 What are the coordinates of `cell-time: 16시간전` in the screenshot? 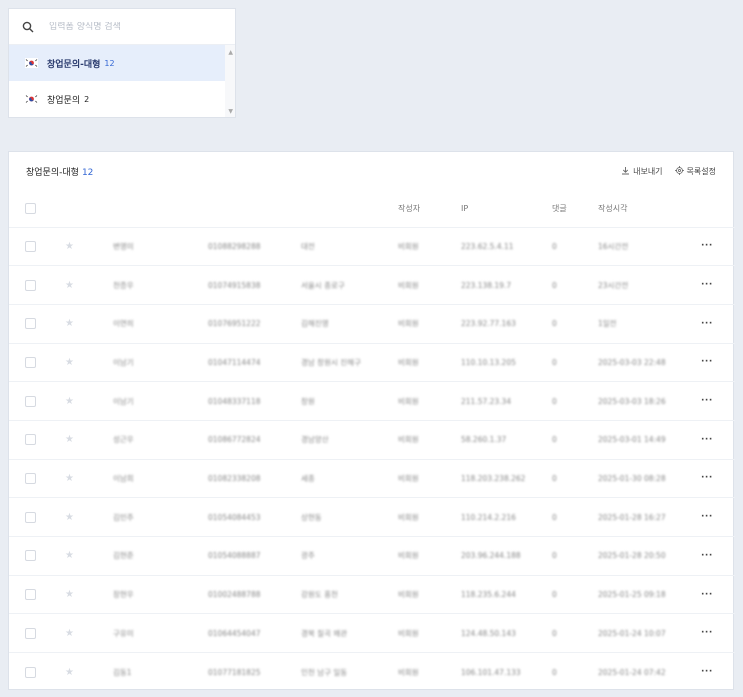 It's located at (649, 246).